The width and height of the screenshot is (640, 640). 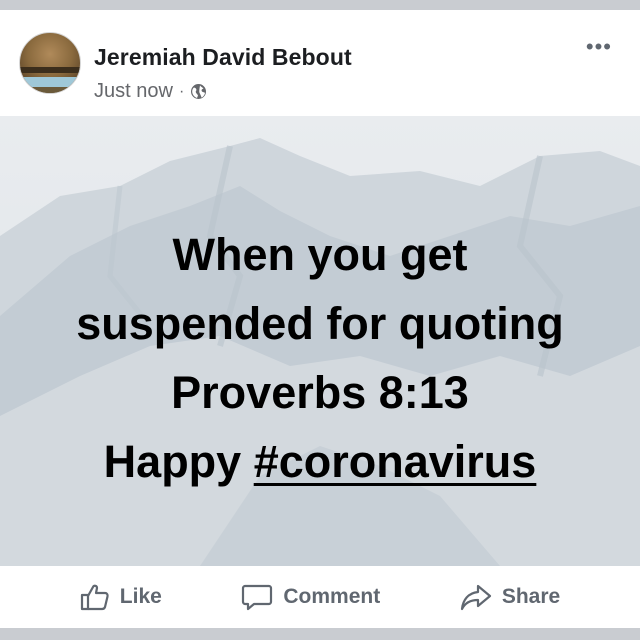 I want to click on post-text-line: When you get, so click(x=320, y=254).